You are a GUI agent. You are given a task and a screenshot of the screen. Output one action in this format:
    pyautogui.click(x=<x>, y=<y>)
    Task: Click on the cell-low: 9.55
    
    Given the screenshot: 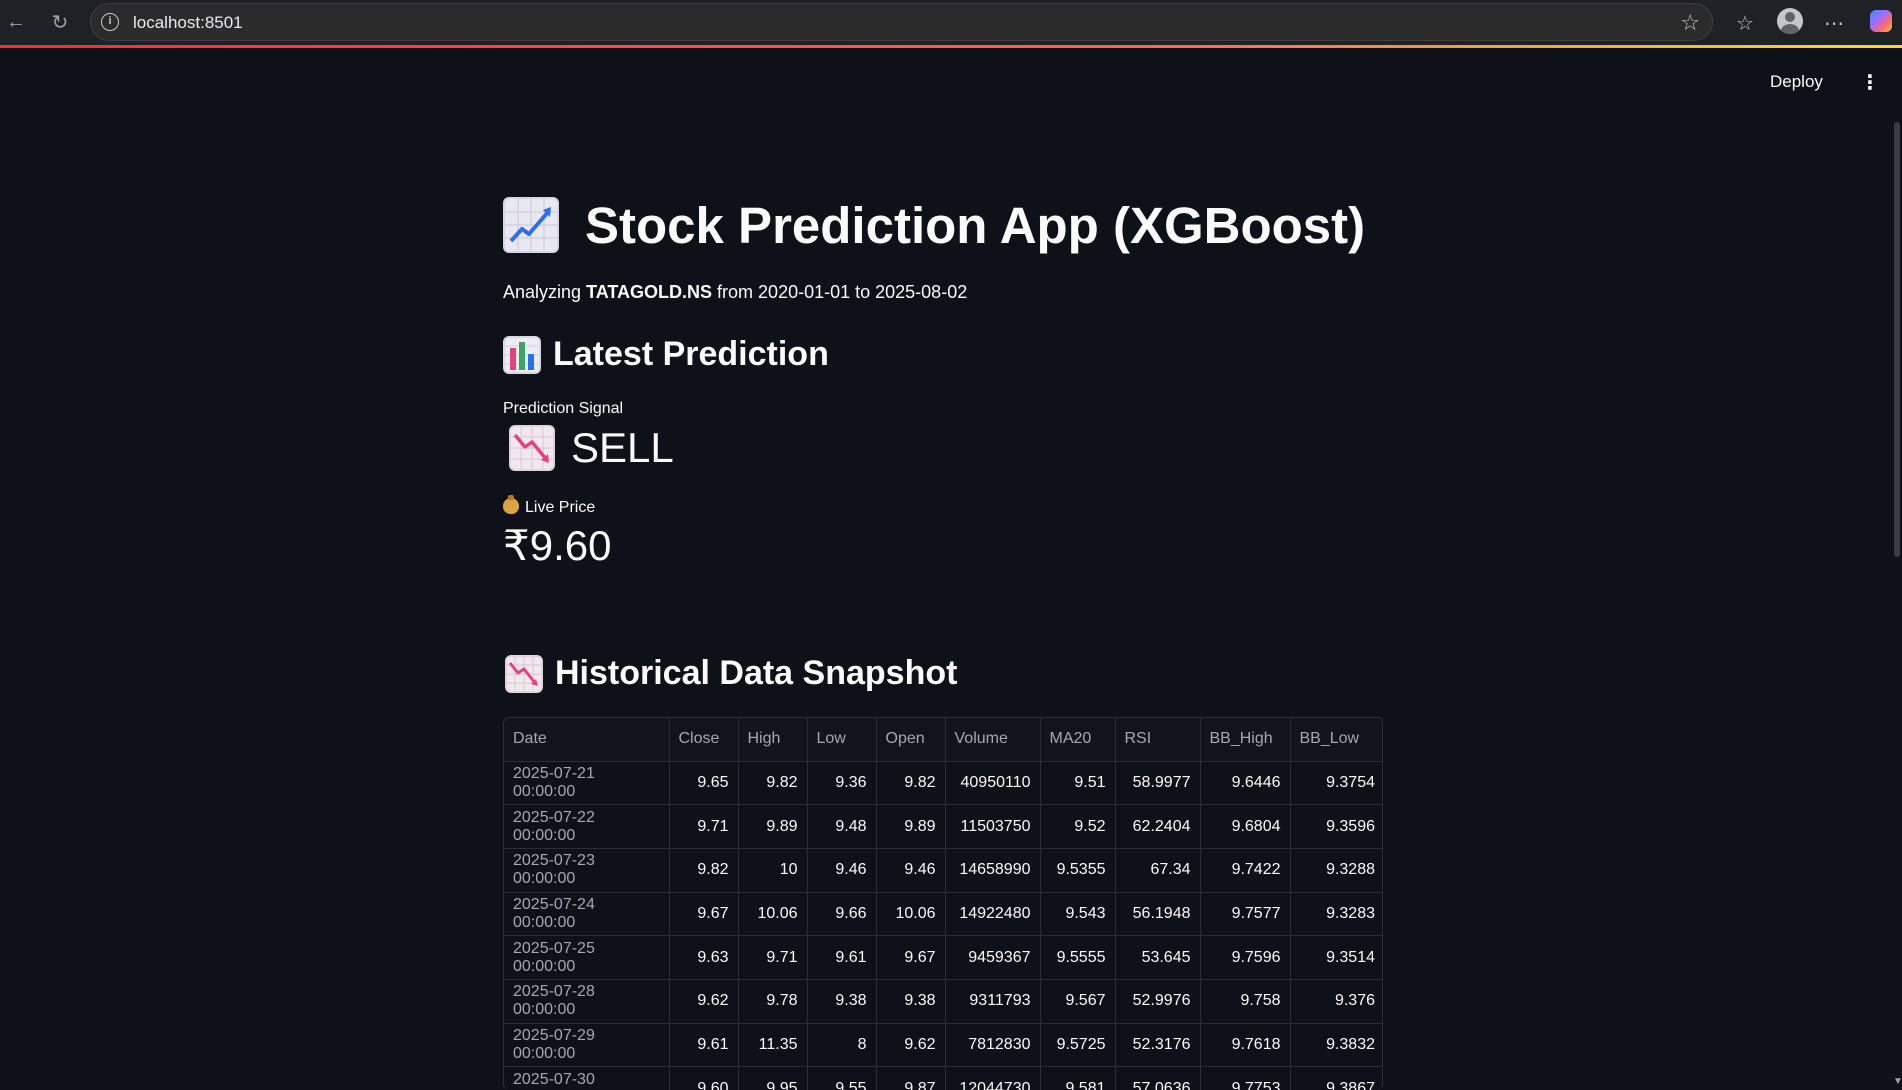 What is the action you would take?
    pyautogui.click(x=842, y=1078)
    